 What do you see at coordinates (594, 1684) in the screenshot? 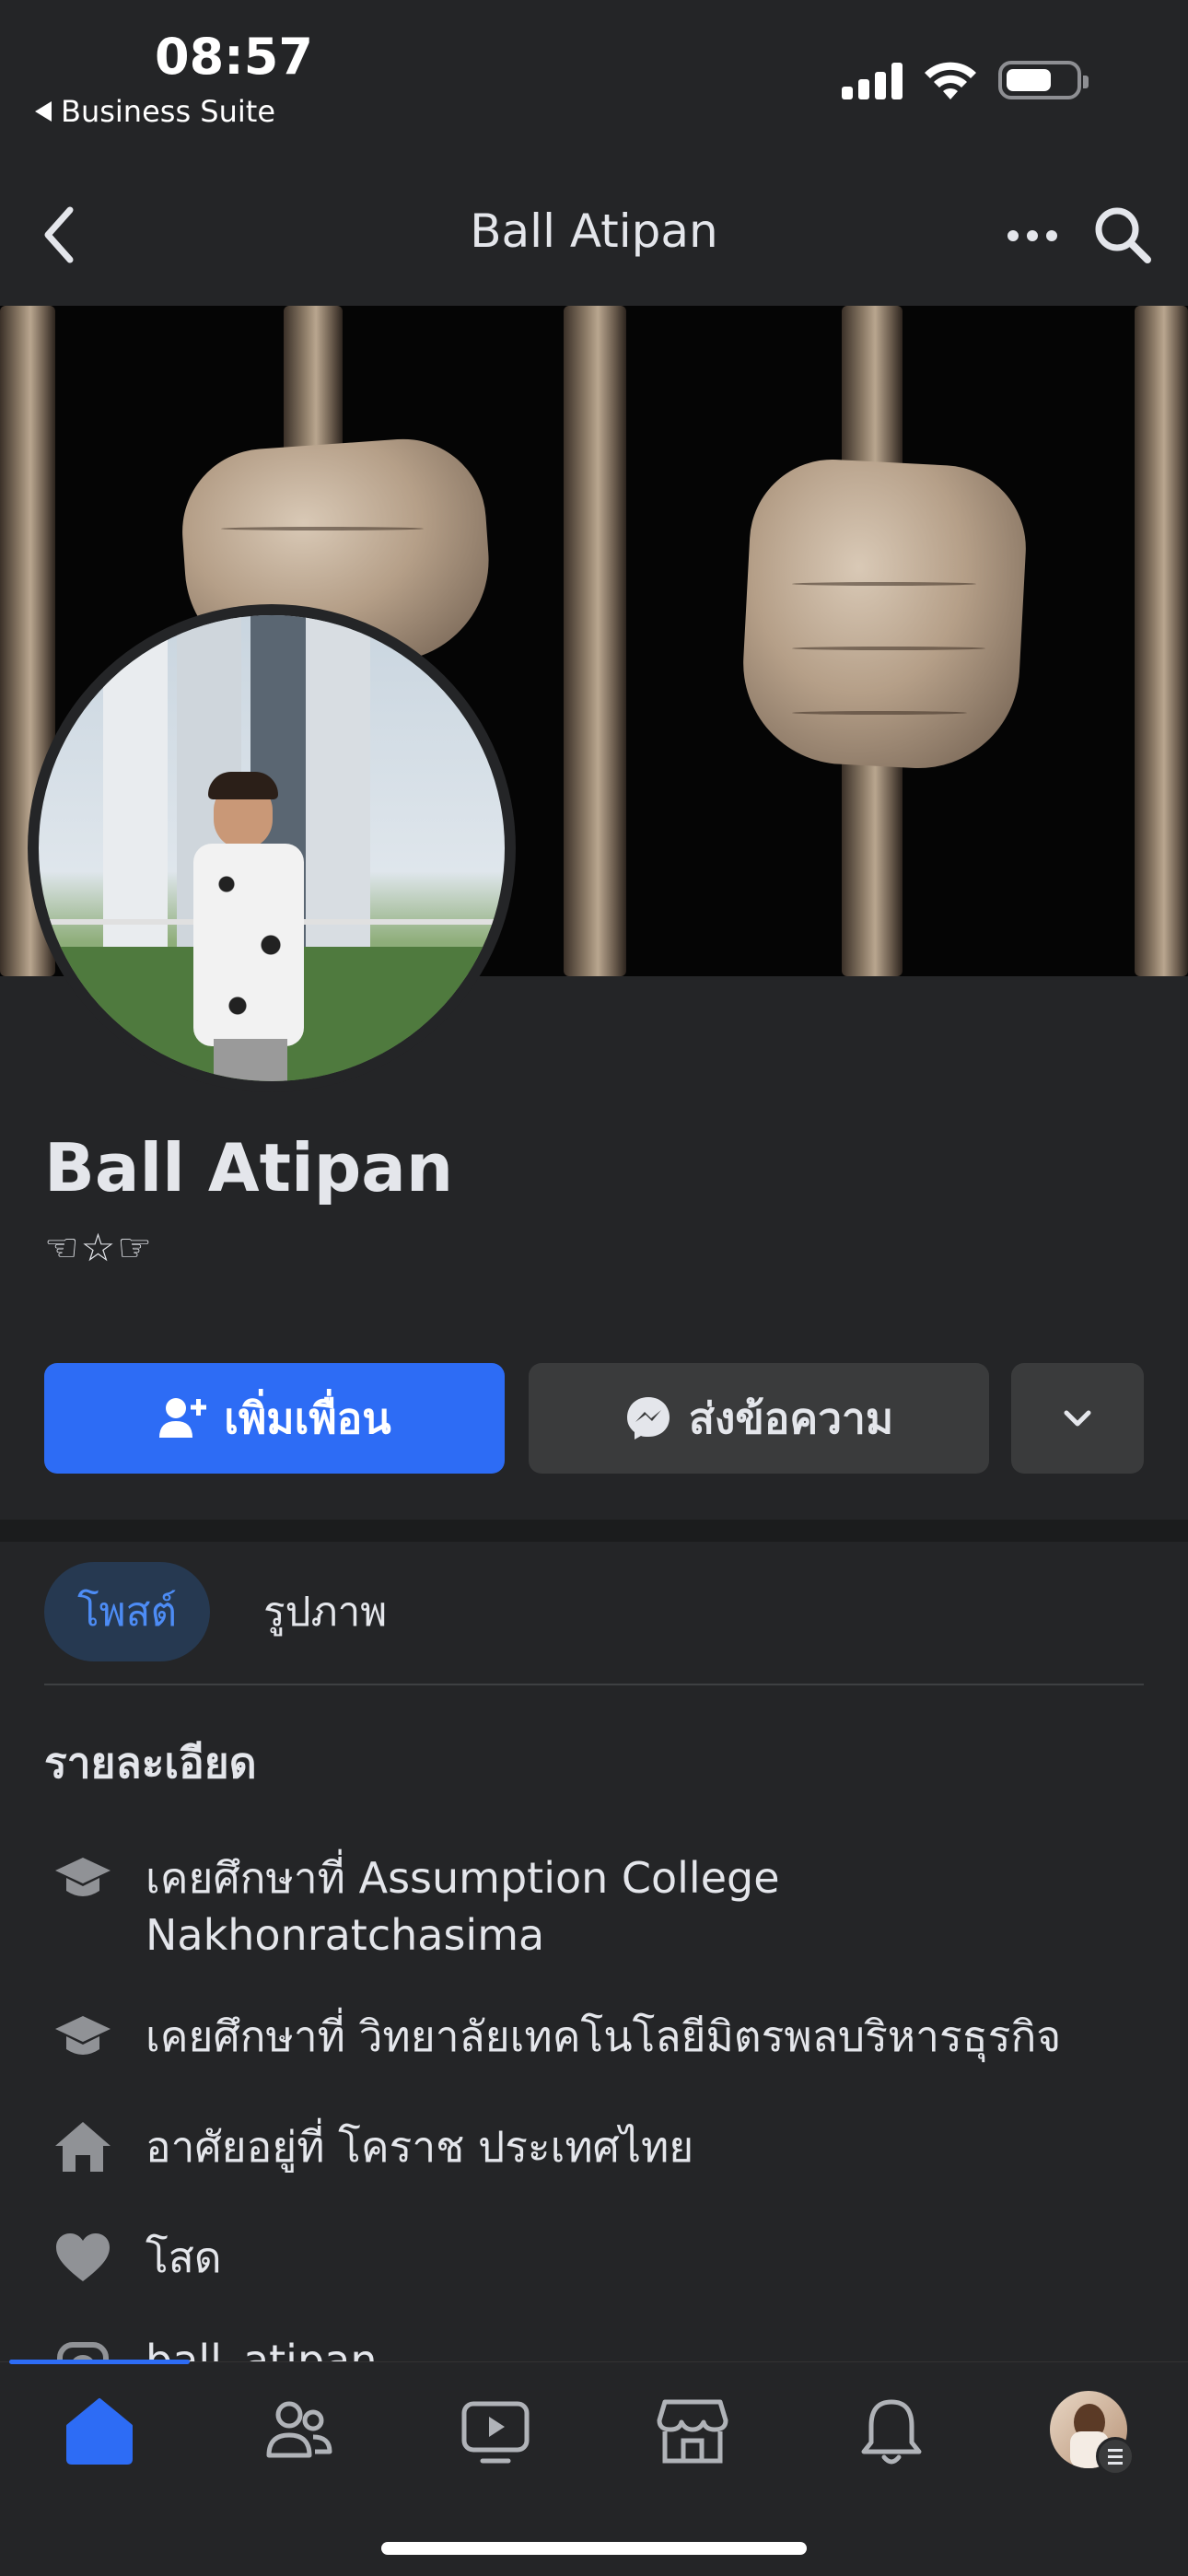
I see `tabs-divider` at bounding box center [594, 1684].